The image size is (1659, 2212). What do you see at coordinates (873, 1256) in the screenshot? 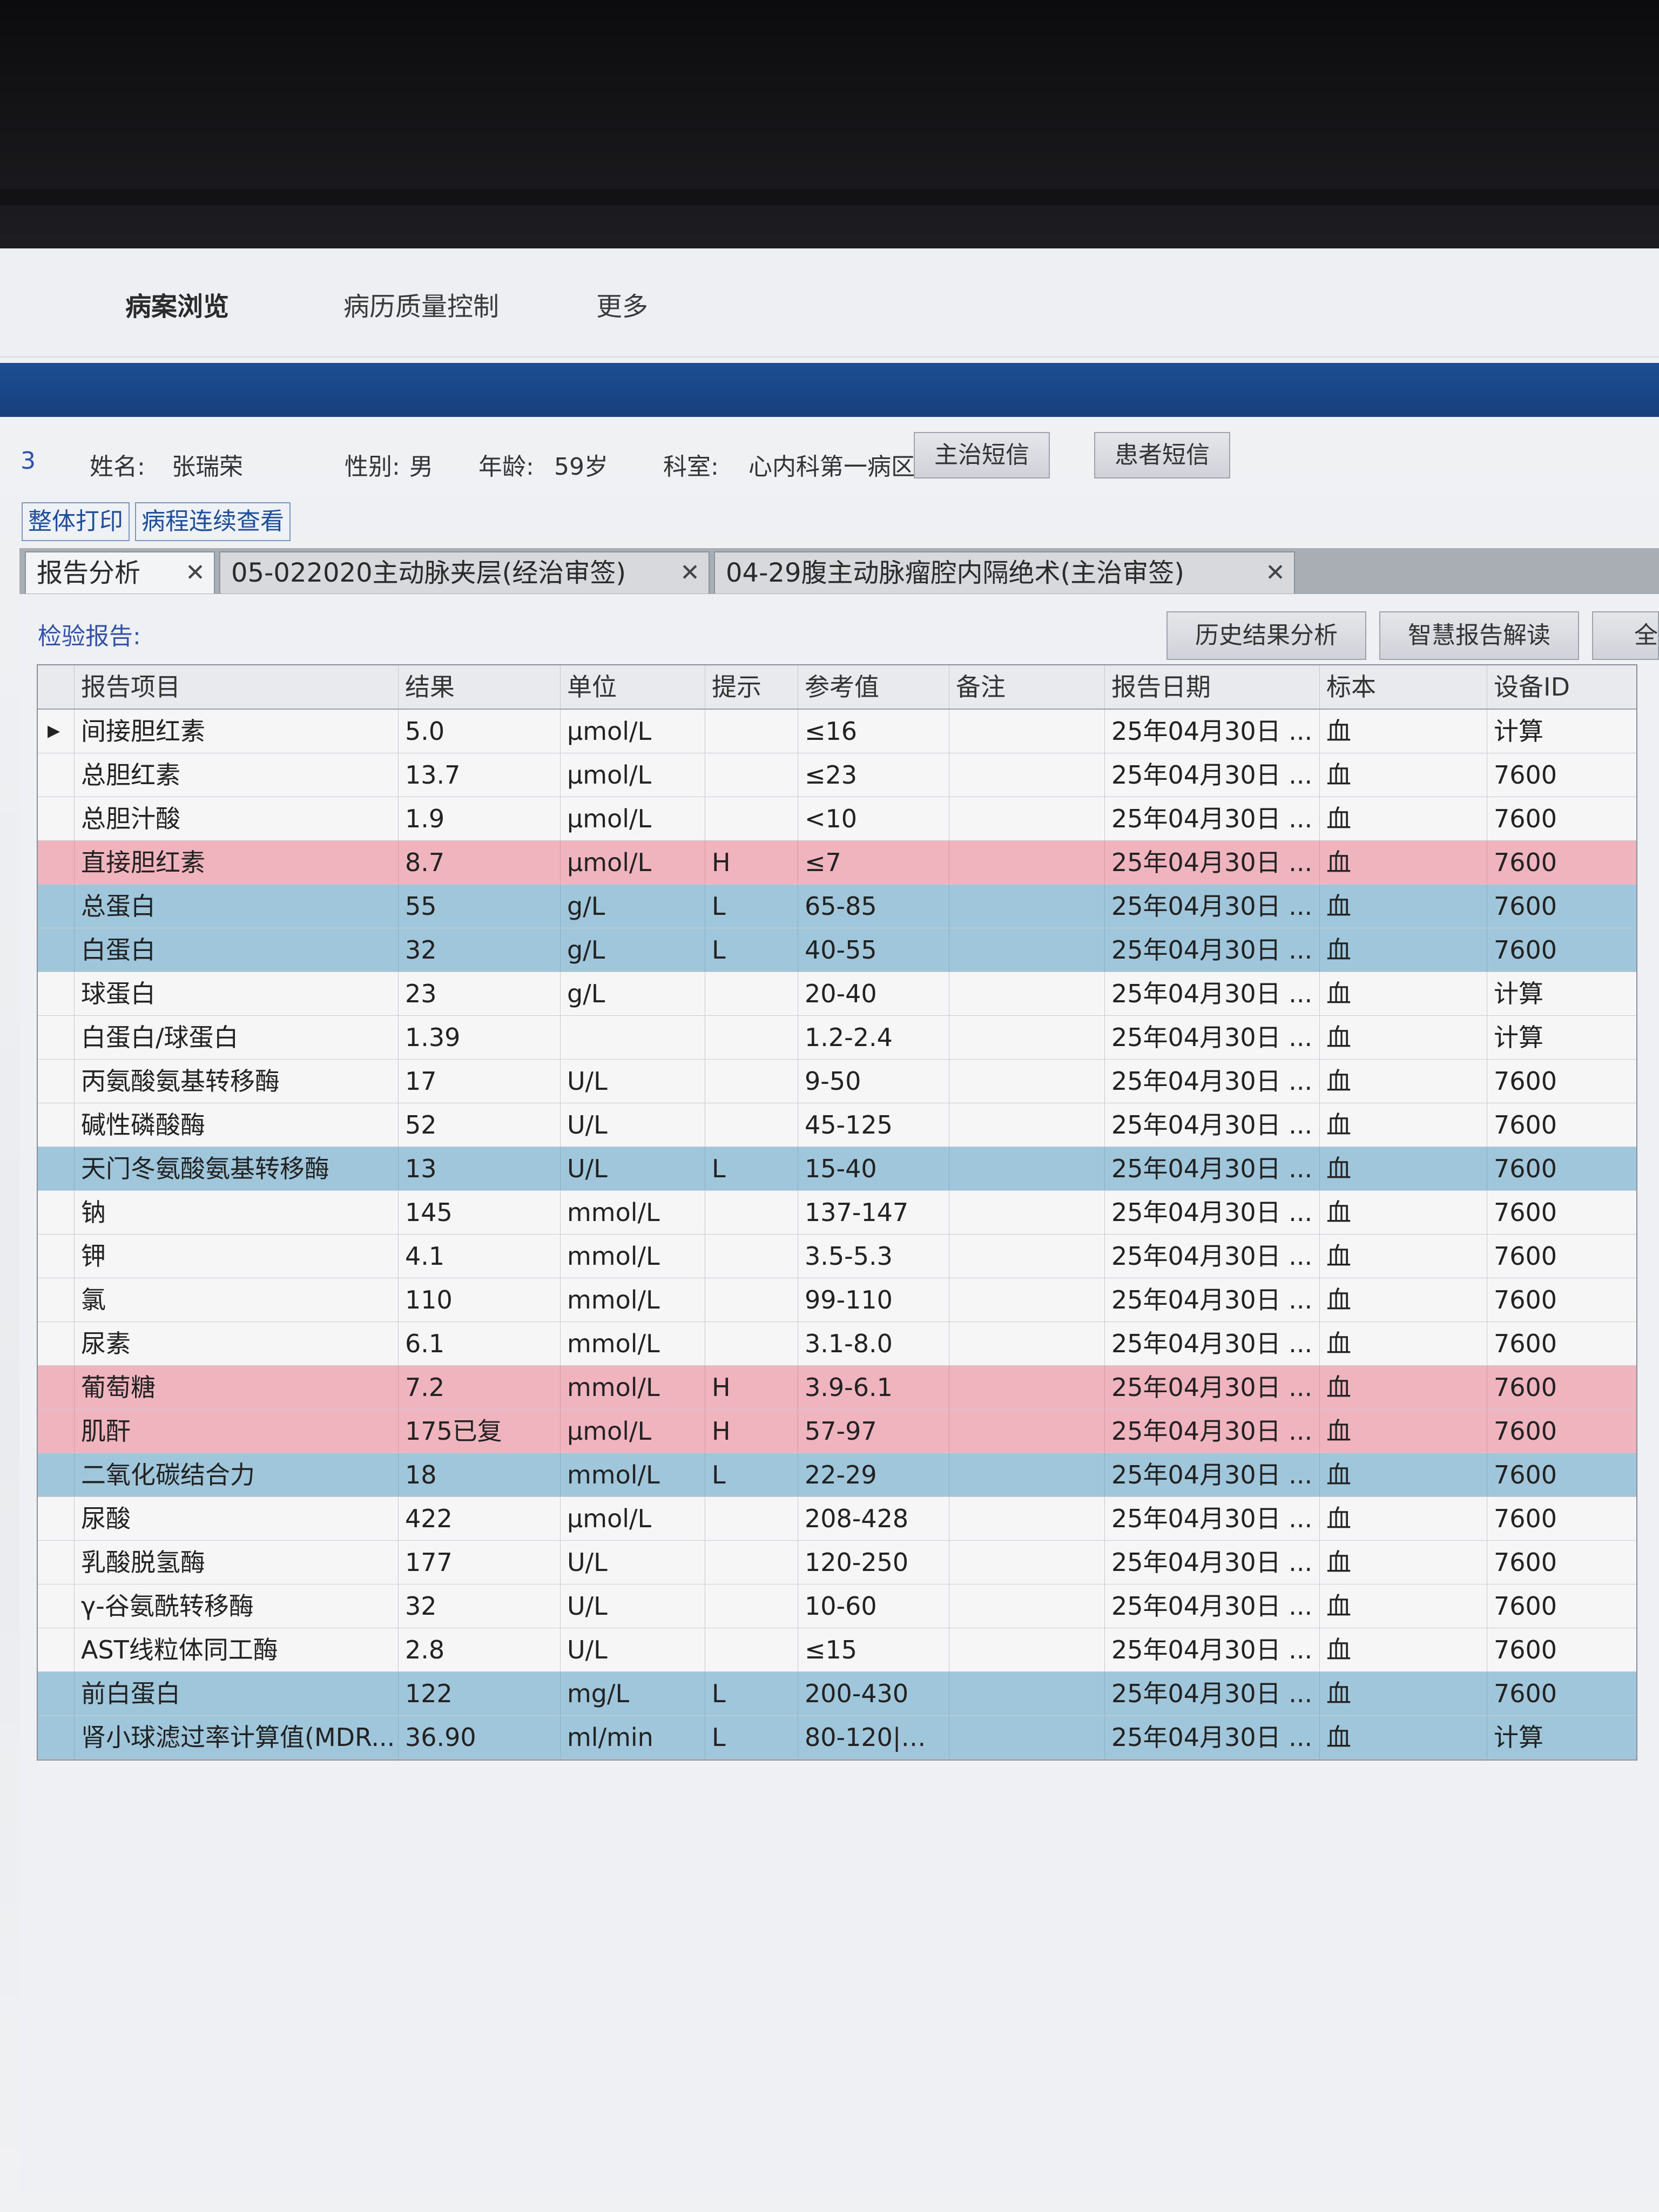
I see `cell-reference: 3.5-5.3` at bounding box center [873, 1256].